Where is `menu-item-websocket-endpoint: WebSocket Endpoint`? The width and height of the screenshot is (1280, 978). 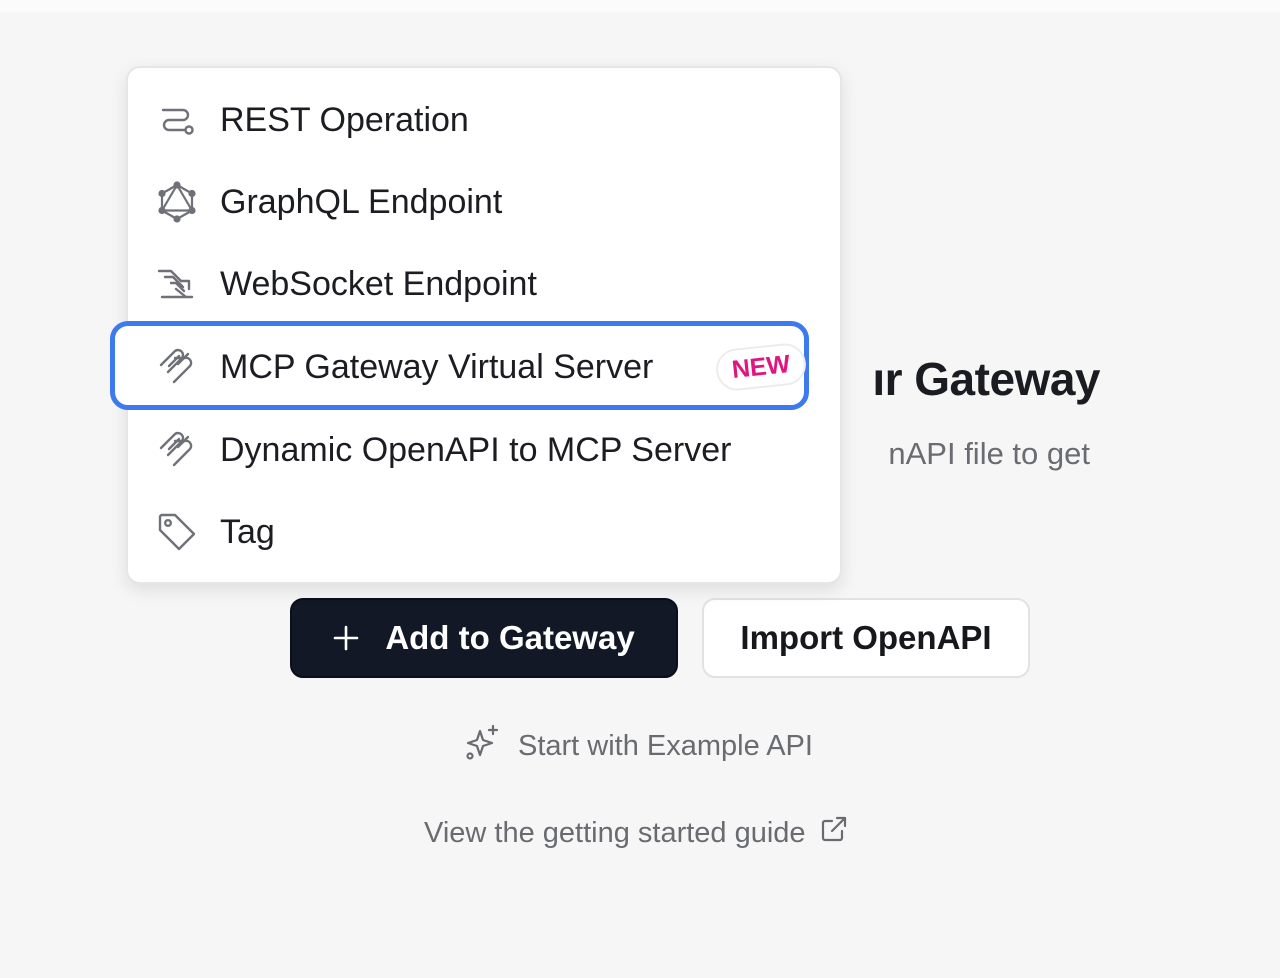
menu-item-websocket-endpoint: WebSocket Endpoint is located at coordinates (346, 284).